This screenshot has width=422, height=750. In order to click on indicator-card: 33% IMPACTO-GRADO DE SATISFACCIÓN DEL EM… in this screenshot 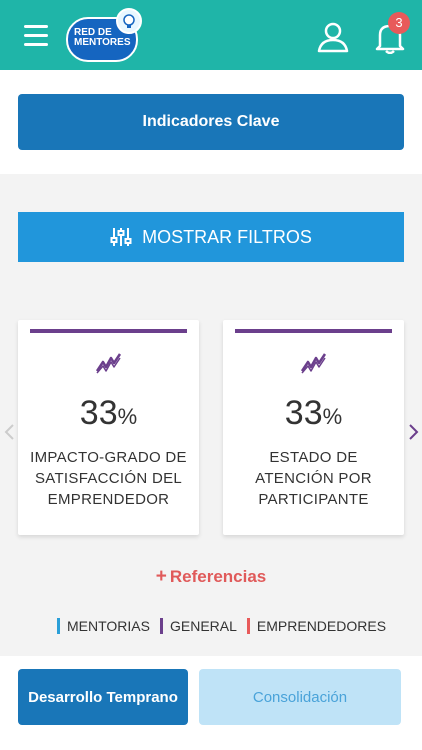, I will do `click(108, 427)`.